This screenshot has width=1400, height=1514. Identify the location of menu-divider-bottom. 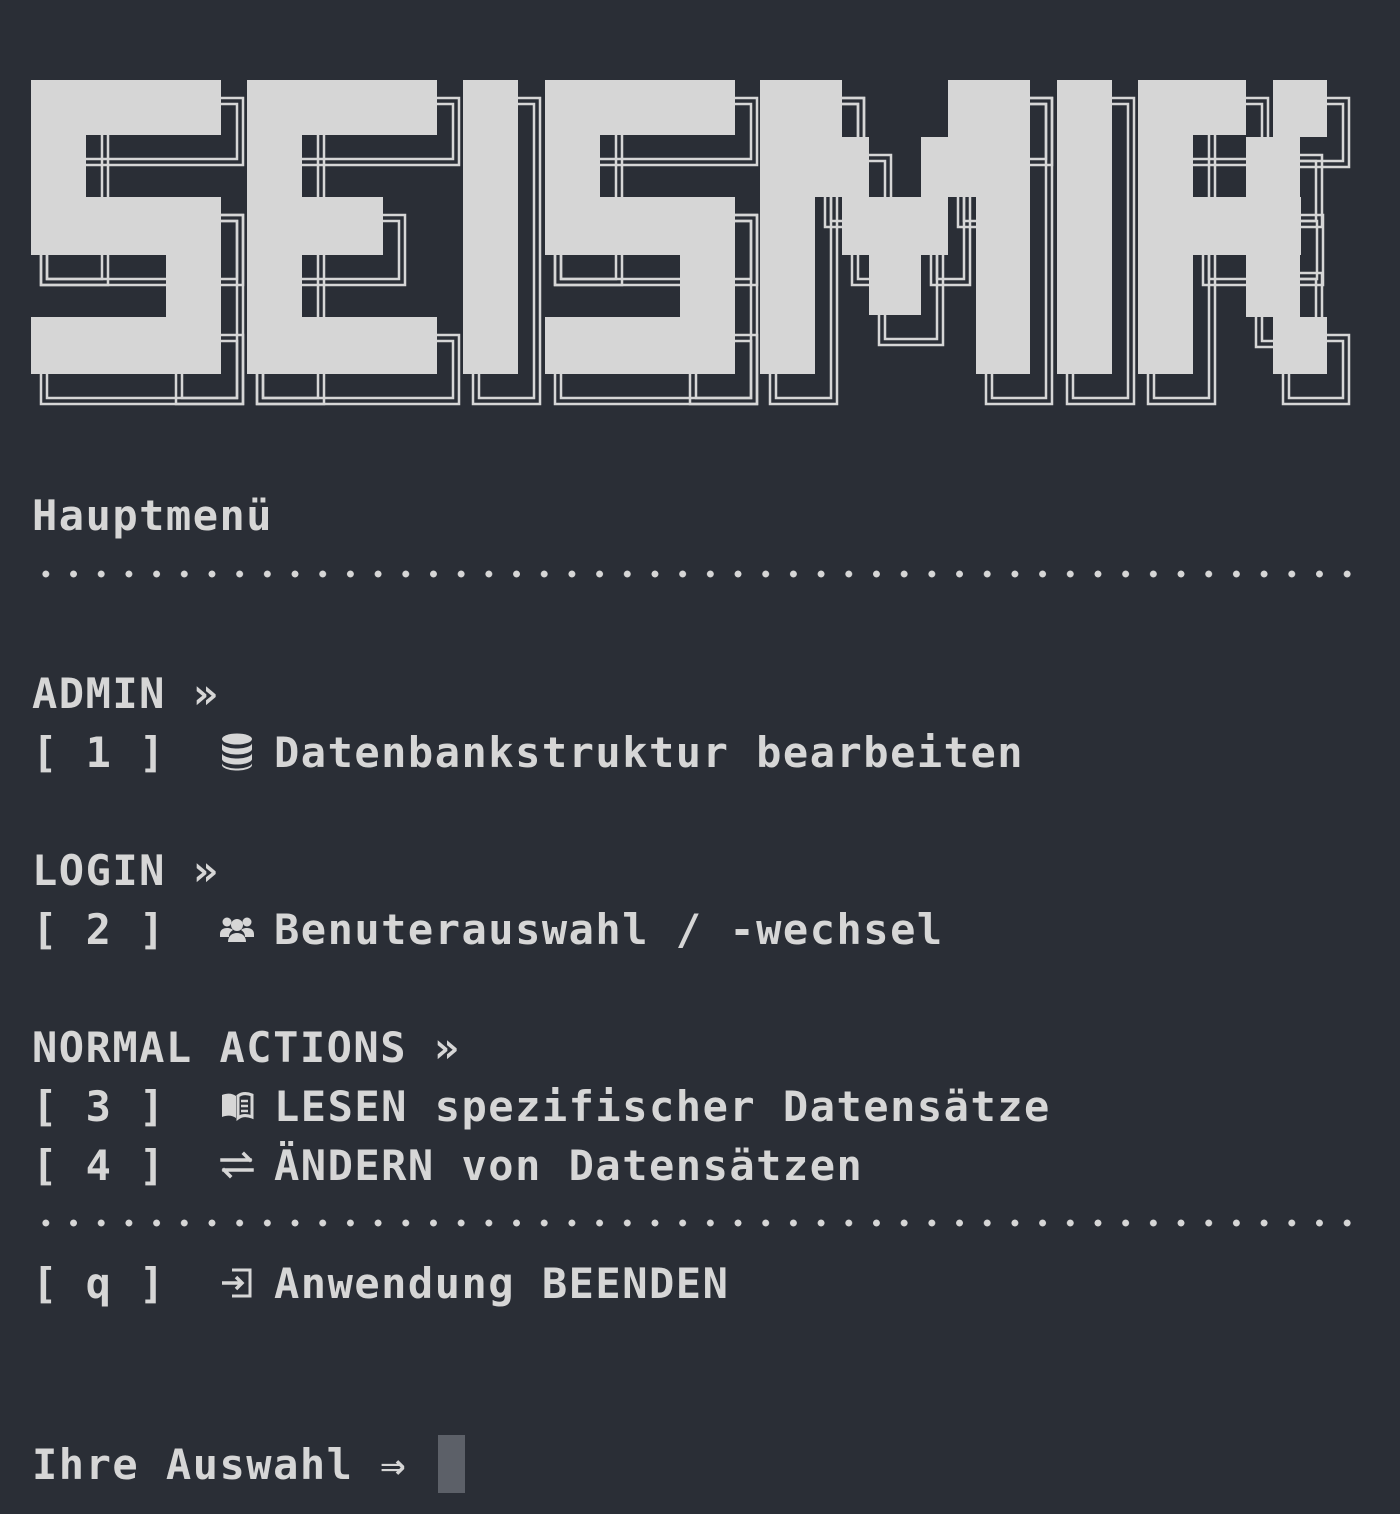
(697, 1223).